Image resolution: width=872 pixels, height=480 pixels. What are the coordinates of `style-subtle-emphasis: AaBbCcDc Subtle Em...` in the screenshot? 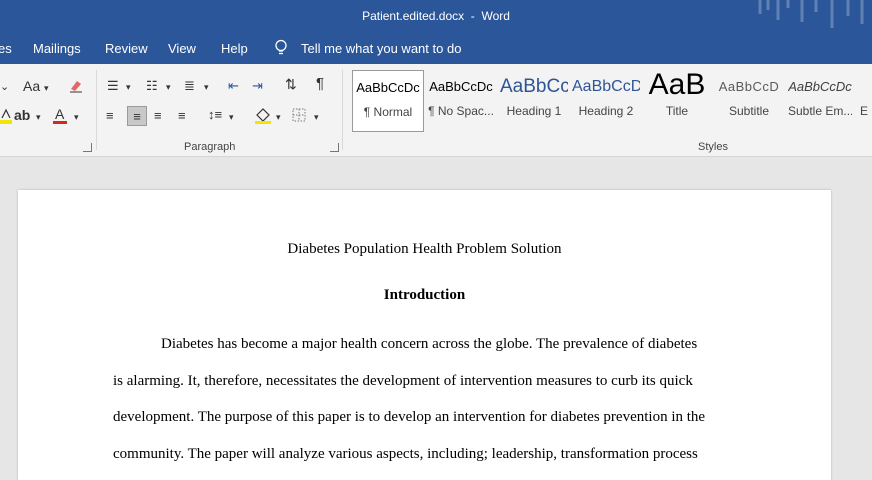 It's located at (820, 101).